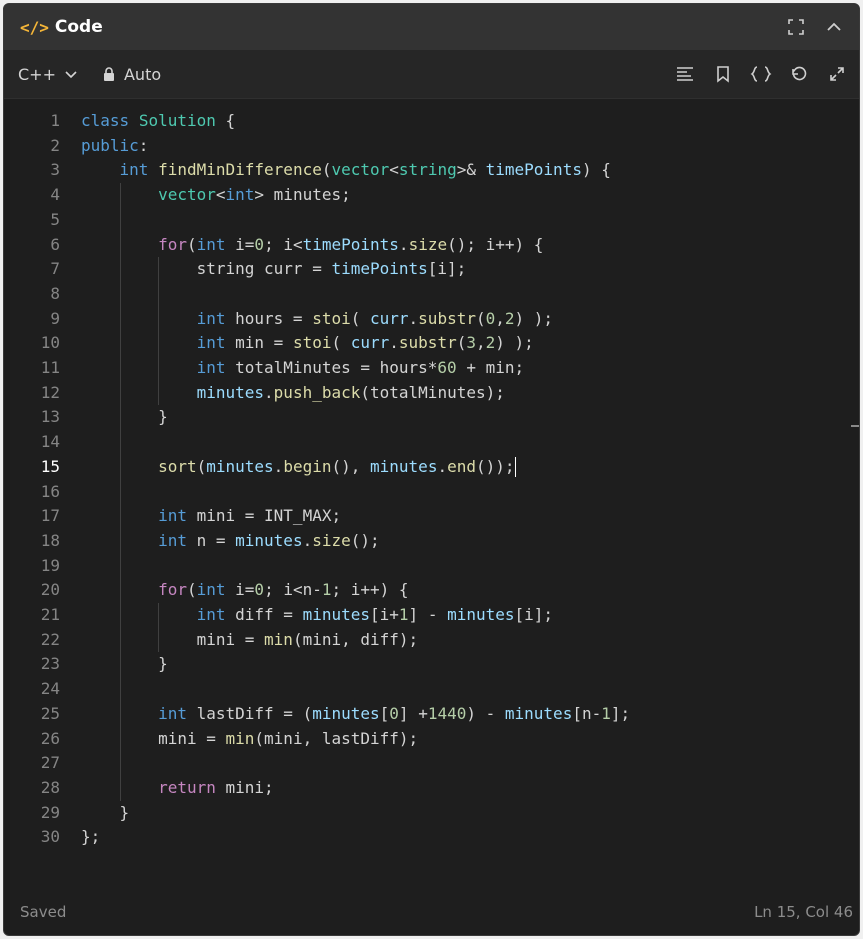 Image resolution: width=863 pixels, height=939 pixels. What do you see at coordinates (293, 590) in the screenshot?
I see `code-token: ; i<n-` at bounding box center [293, 590].